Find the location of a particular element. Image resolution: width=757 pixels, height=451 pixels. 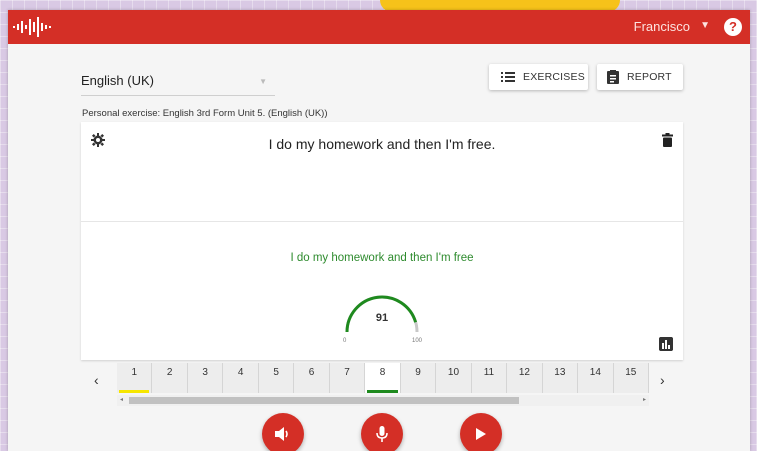

pager-tab: 1 is located at coordinates (135, 378).